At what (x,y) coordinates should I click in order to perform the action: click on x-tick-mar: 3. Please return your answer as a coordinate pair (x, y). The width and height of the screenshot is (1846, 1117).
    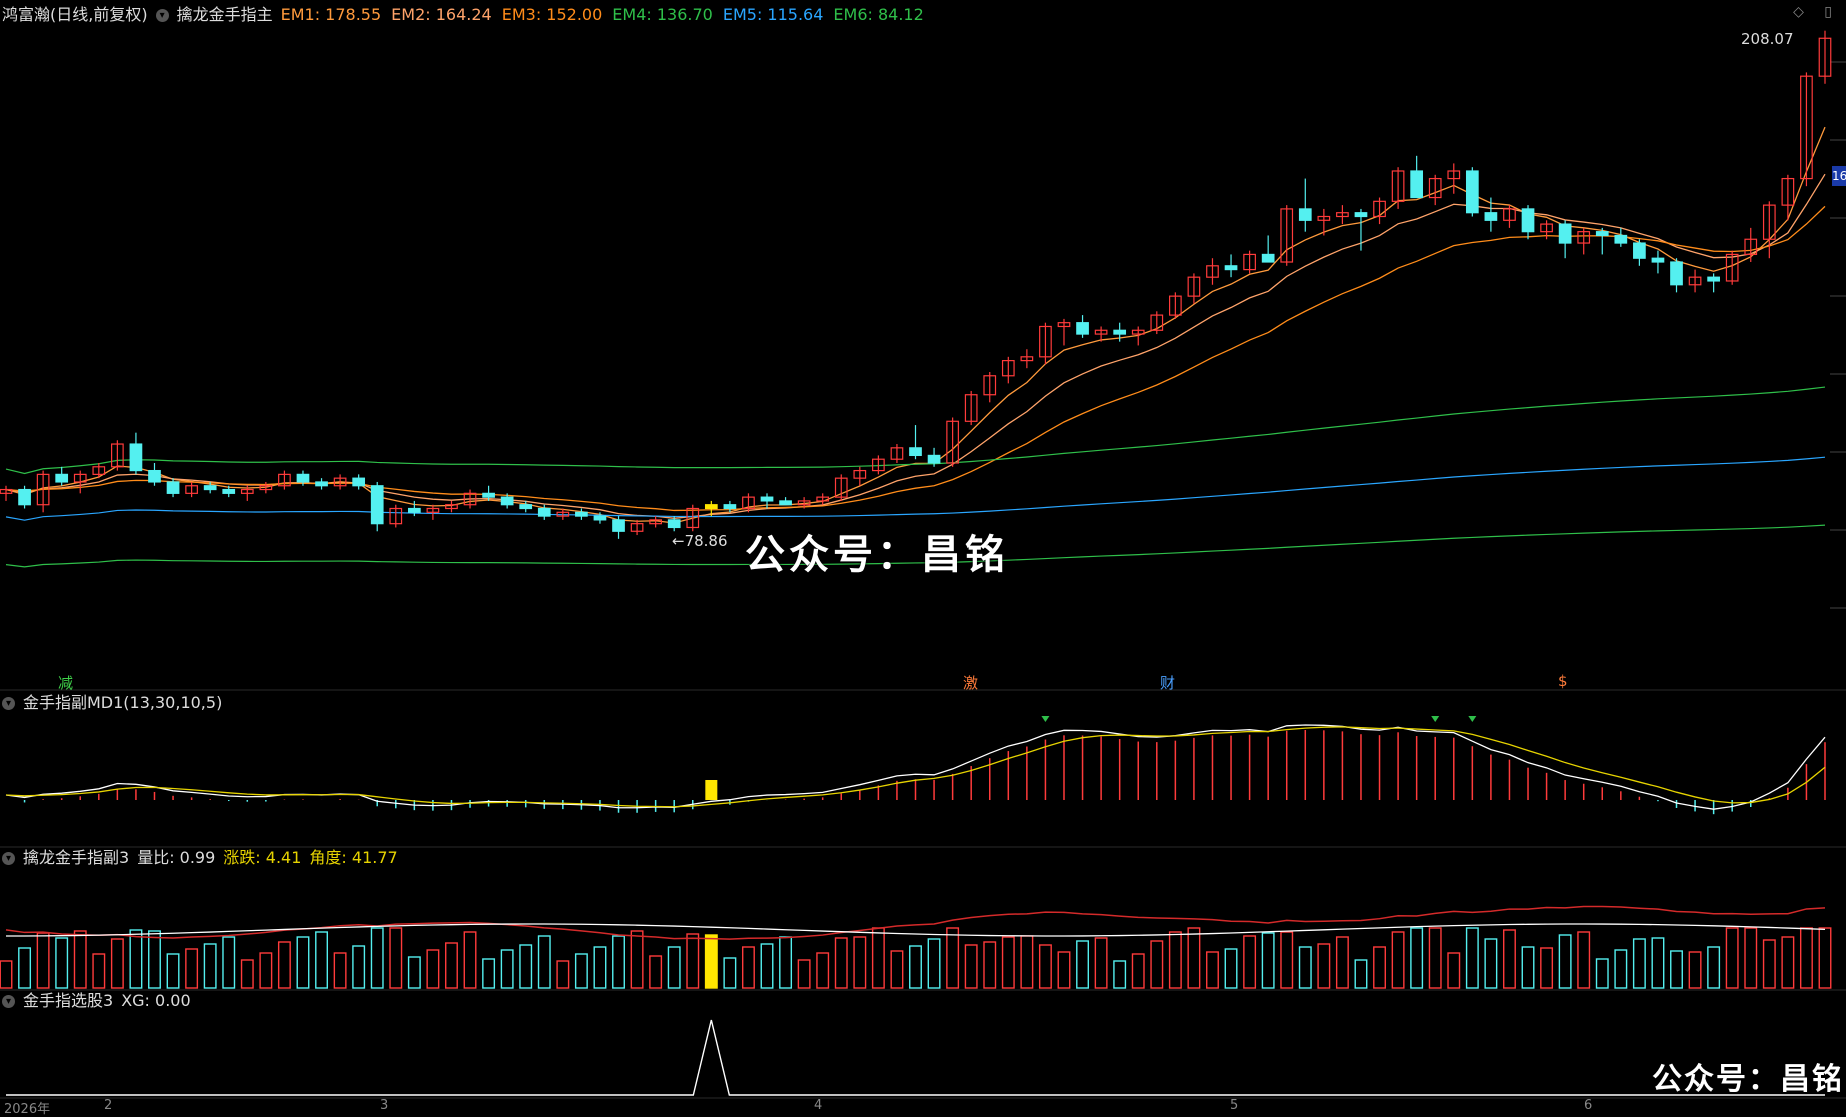
    Looking at the image, I should click on (384, 1105).